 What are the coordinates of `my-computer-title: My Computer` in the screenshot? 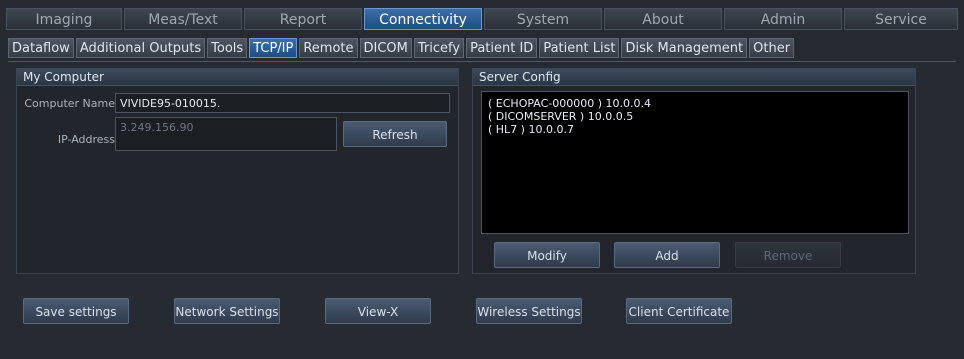 It's located at (237, 77).